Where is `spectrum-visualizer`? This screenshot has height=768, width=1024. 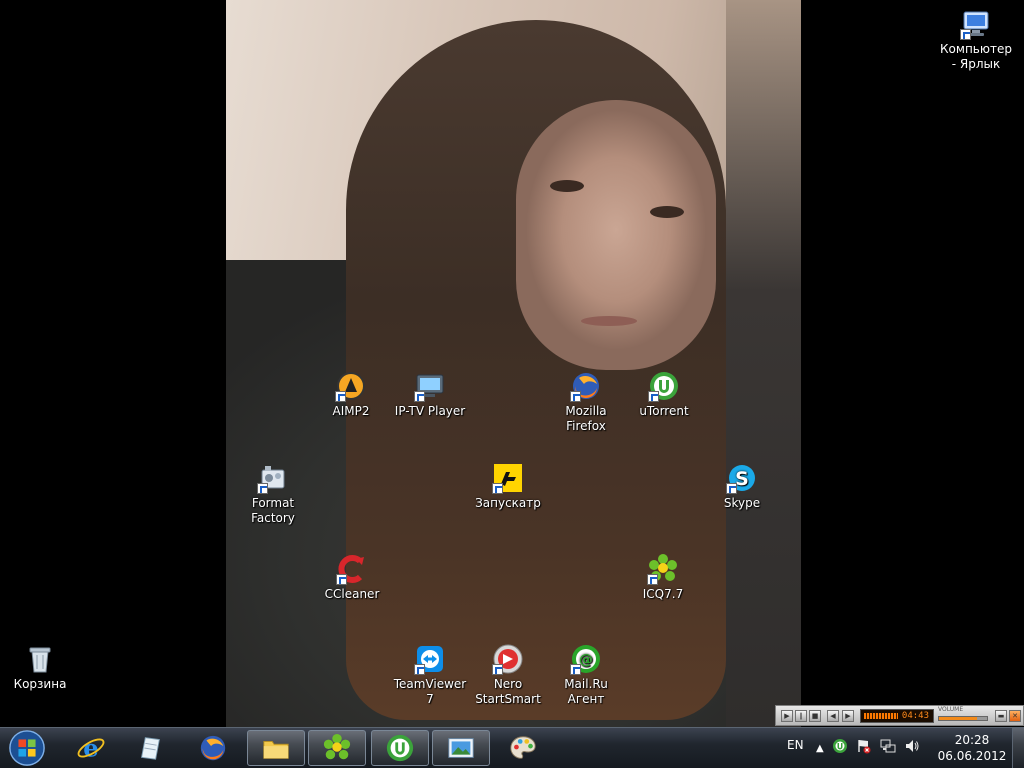 spectrum-visualizer is located at coordinates (881, 716).